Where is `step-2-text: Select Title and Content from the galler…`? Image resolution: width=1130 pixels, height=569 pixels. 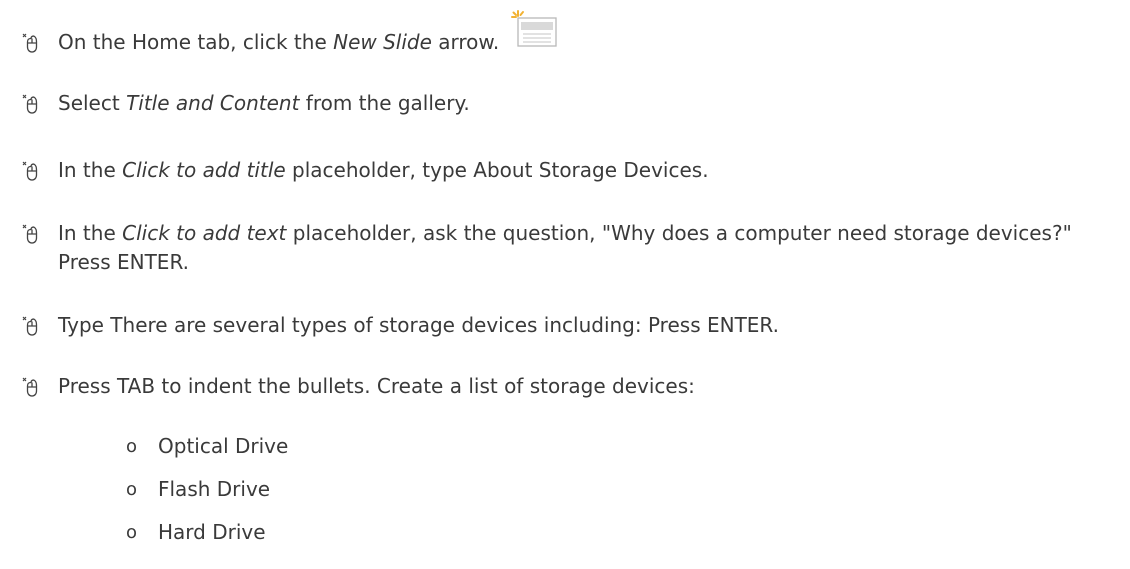 step-2-text: Select Title and Content from the galler… is located at coordinates (264, 103).